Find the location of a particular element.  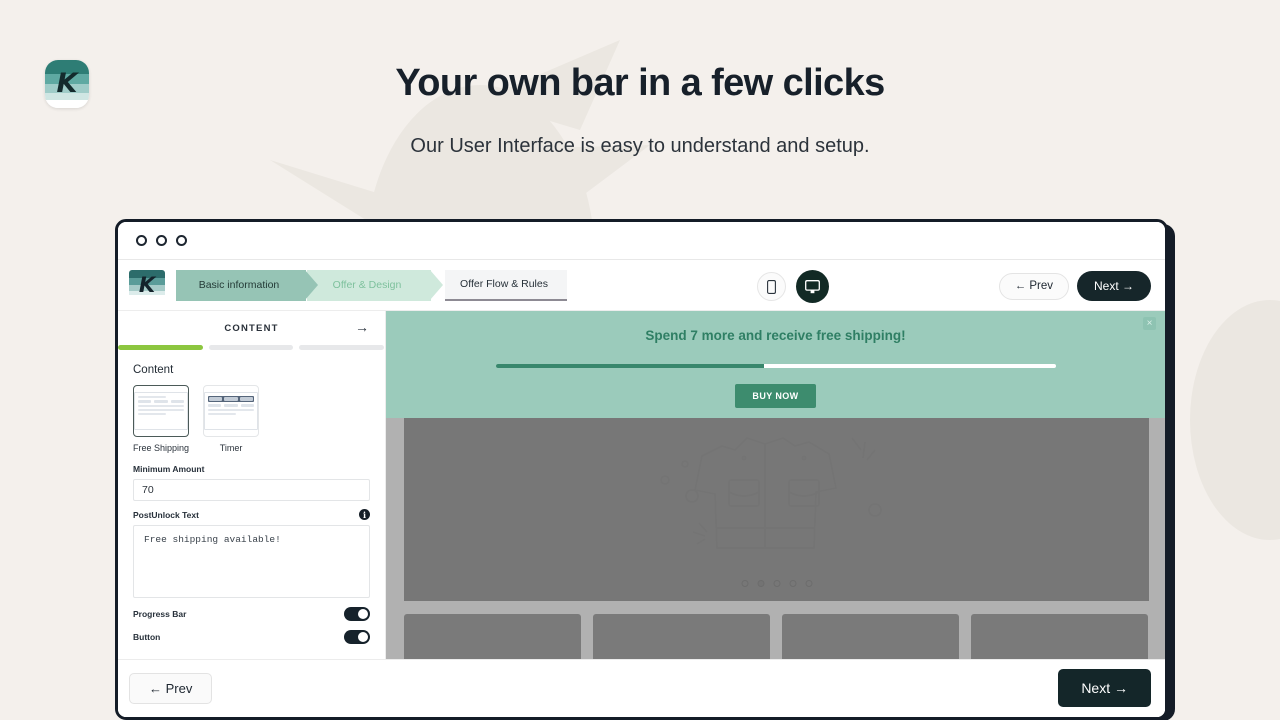

step-label: Offer Flow & Rules is located at coordinates (504, 284).